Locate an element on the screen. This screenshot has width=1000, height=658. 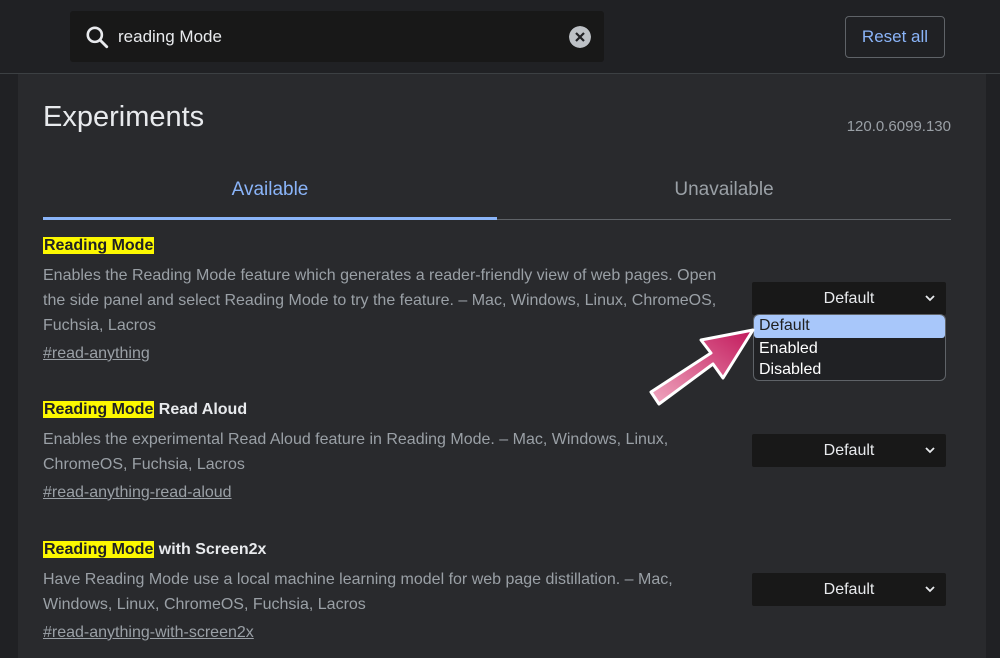
search-box: reading Mode is located at coordinates (337, 36).